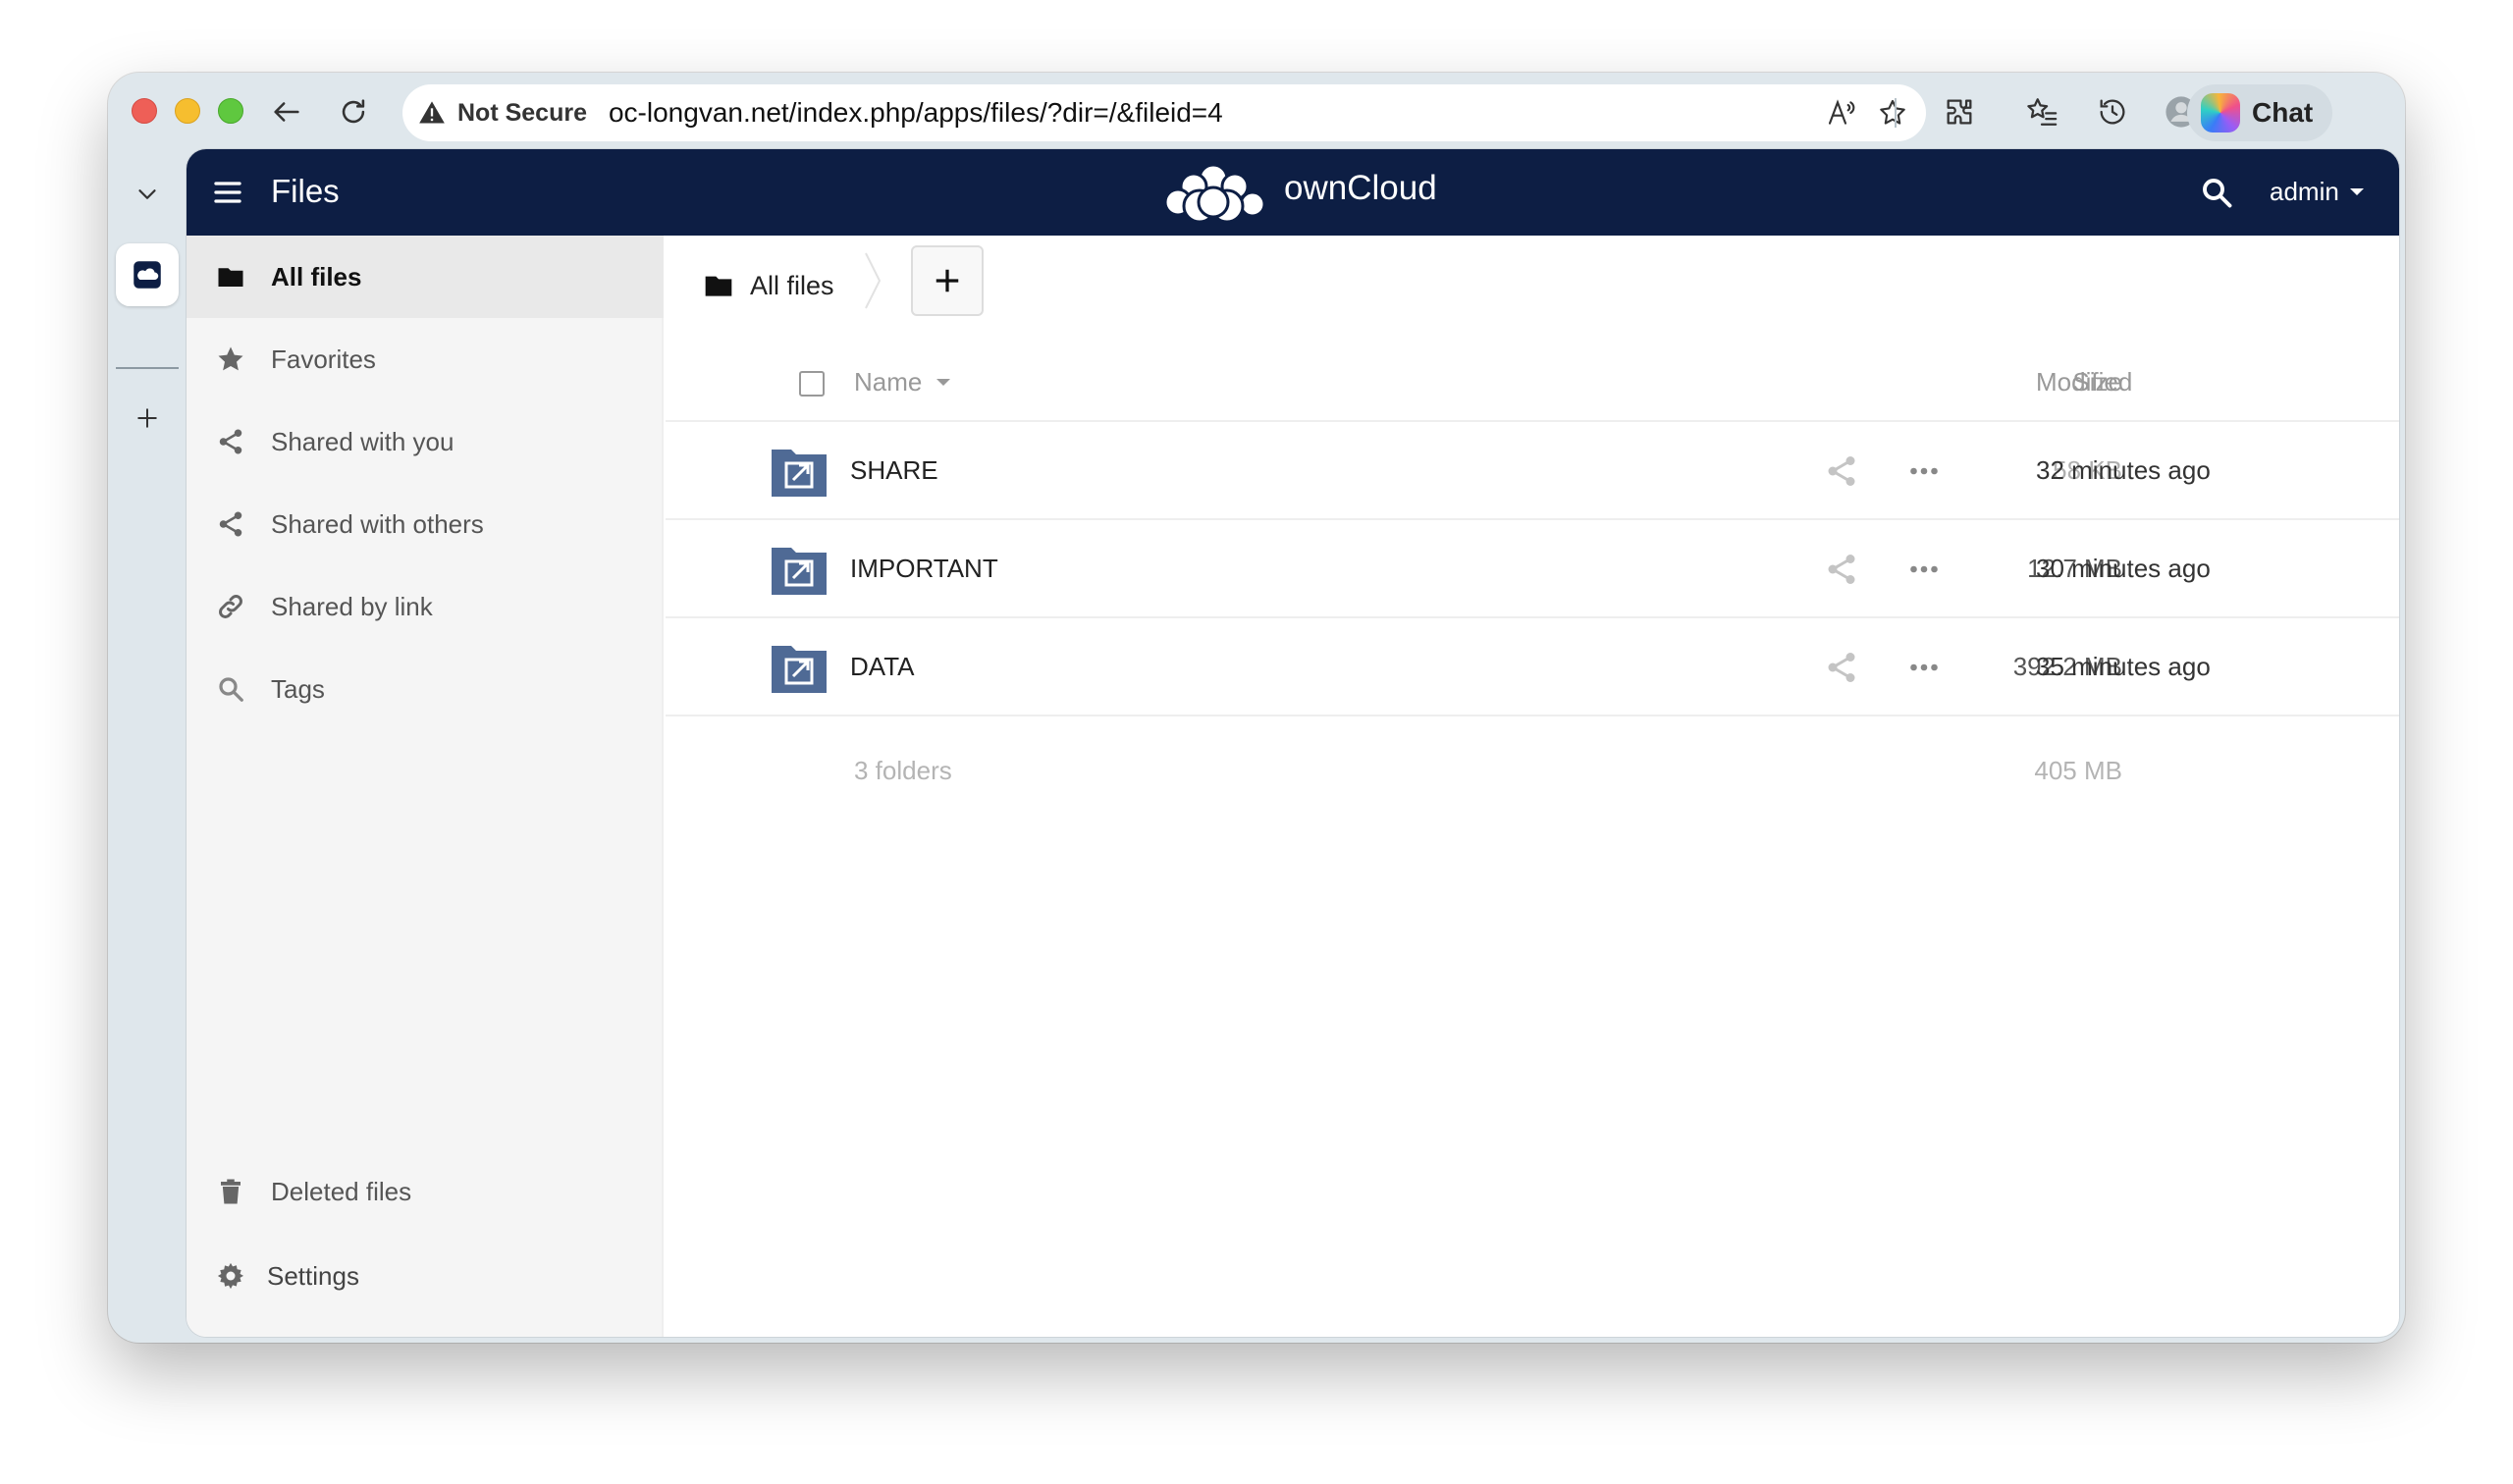 Image resolution: width=2513 pixels, height=1484 pixels. I want to click on breadcrumb-label: All files, so click(792, 285).